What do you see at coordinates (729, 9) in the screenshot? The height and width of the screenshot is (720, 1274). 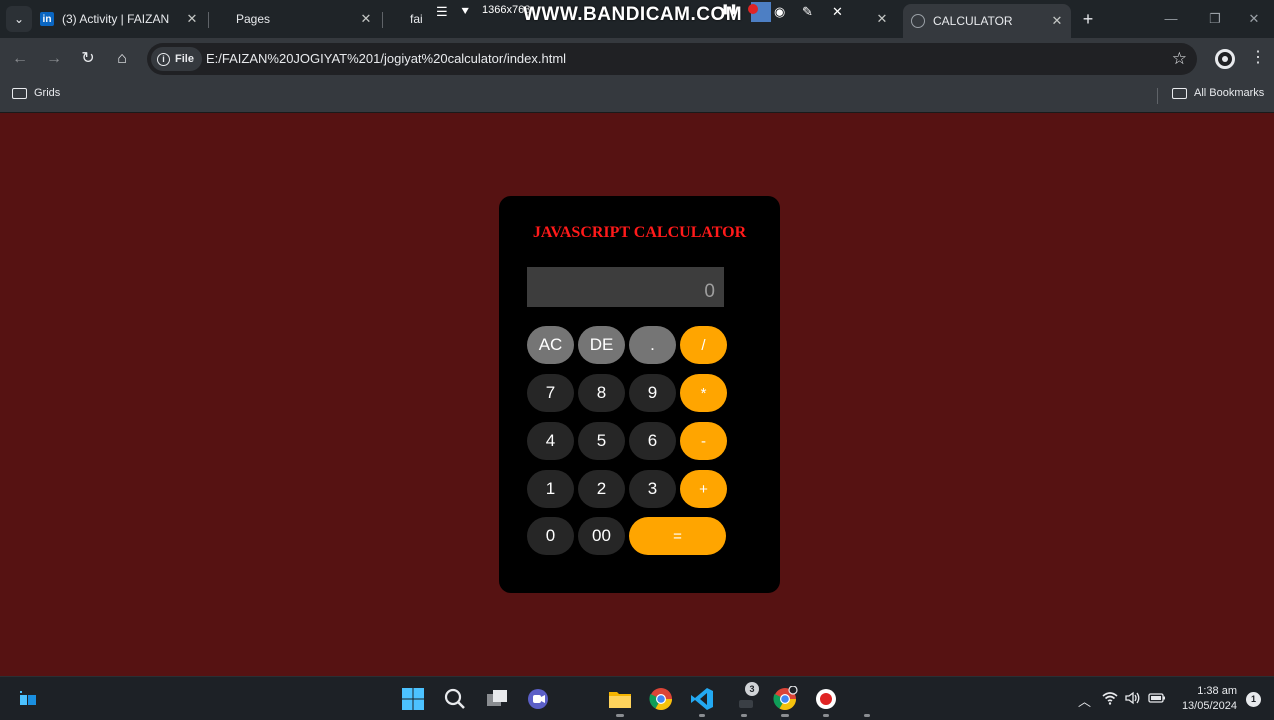 I see `pause-icon: ❚❚` at bounding box center [729, 9].